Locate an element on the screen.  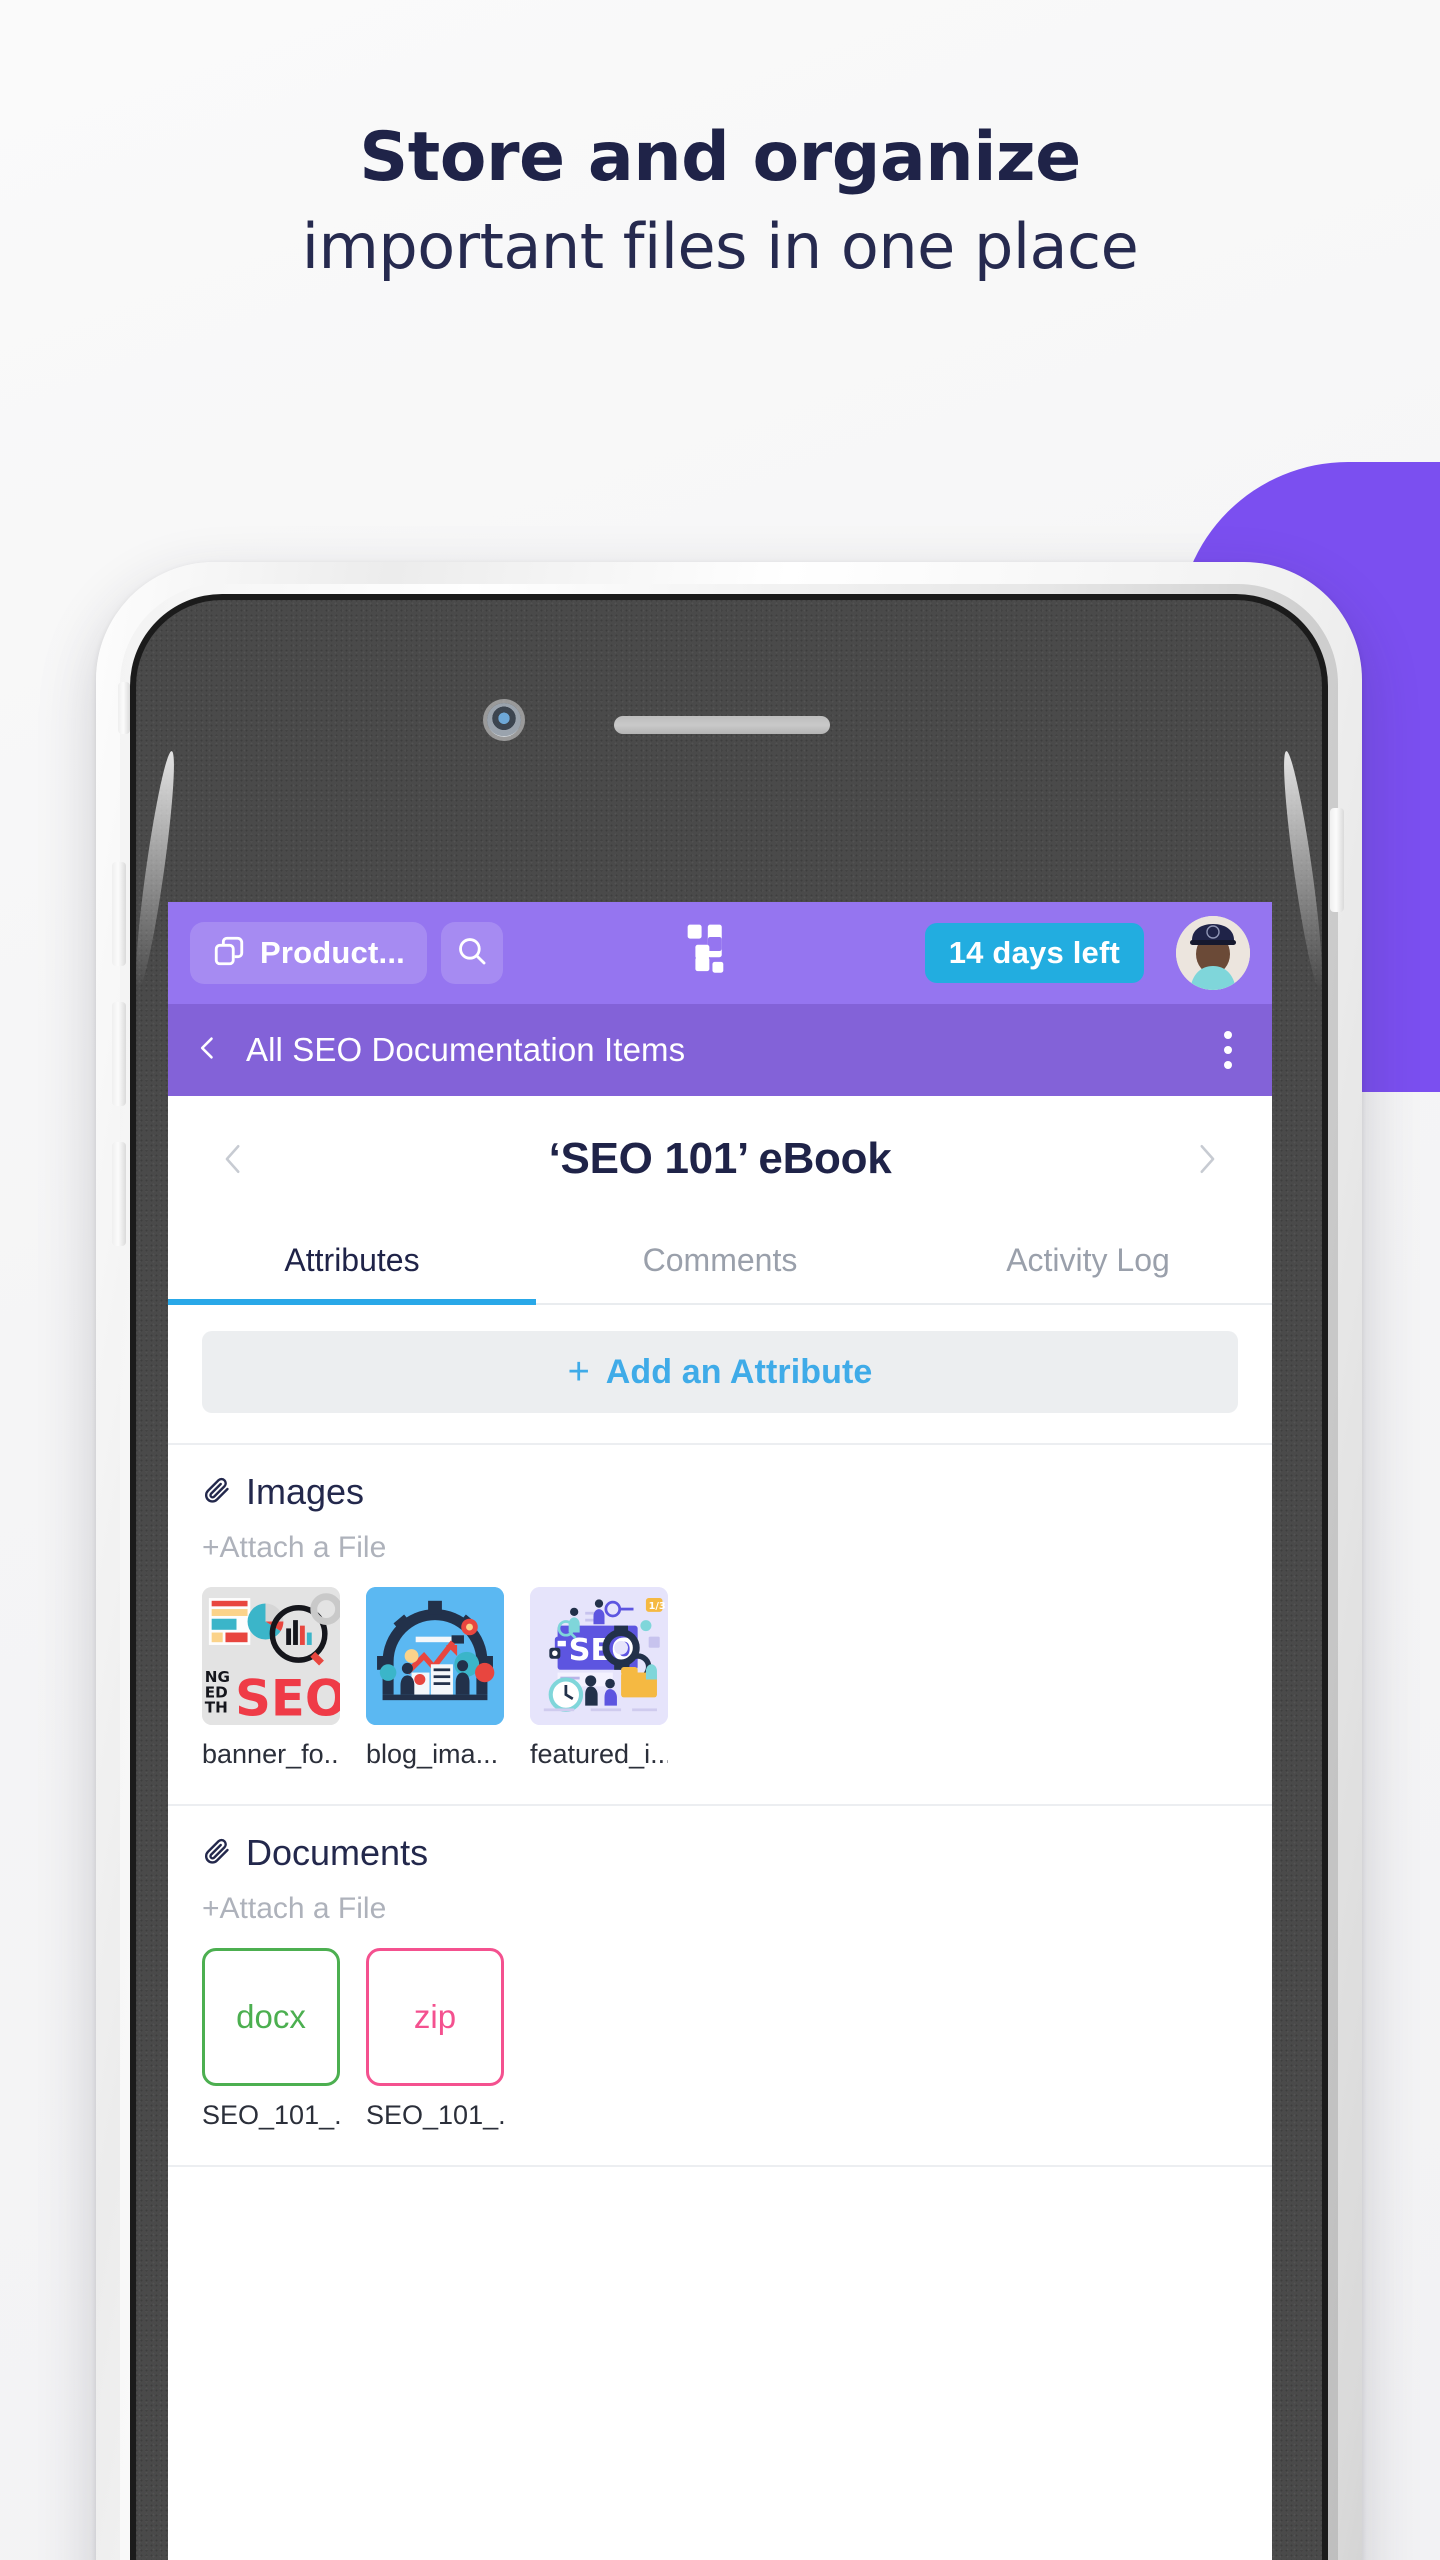
previous-item-button is located at coordinates (234, 1159).